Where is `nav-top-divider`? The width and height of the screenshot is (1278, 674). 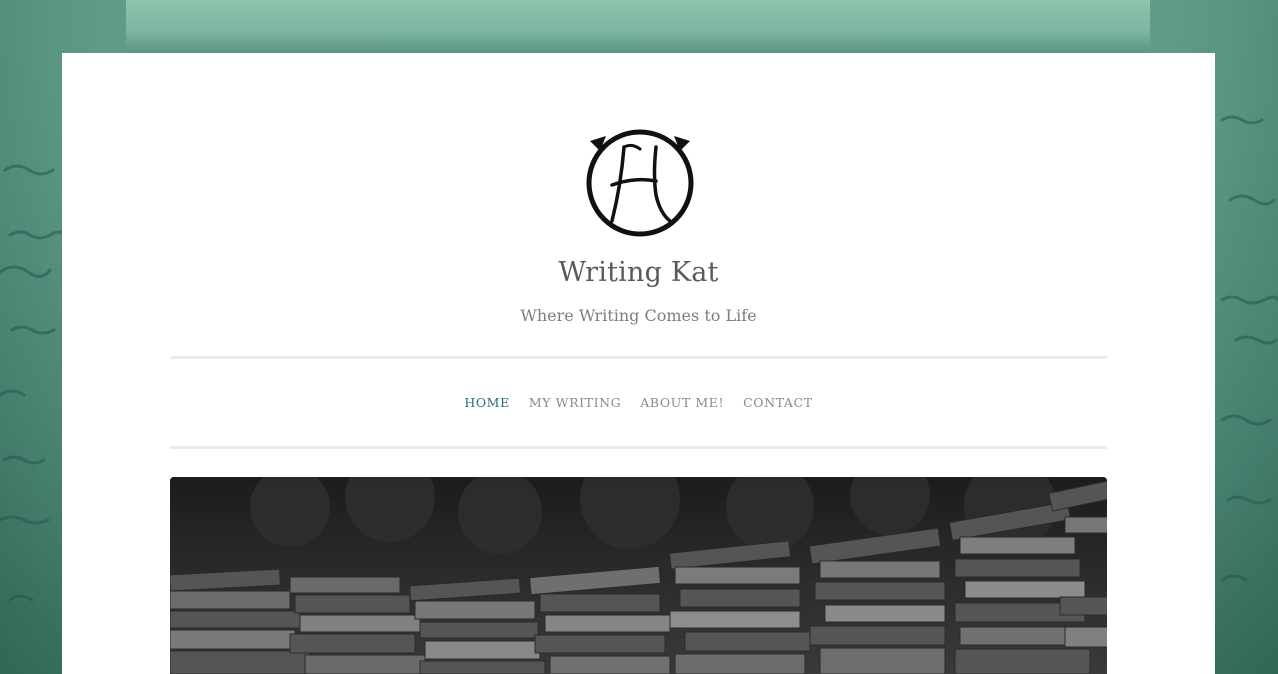
nav-top-divider is located at coordinates (638, 357).